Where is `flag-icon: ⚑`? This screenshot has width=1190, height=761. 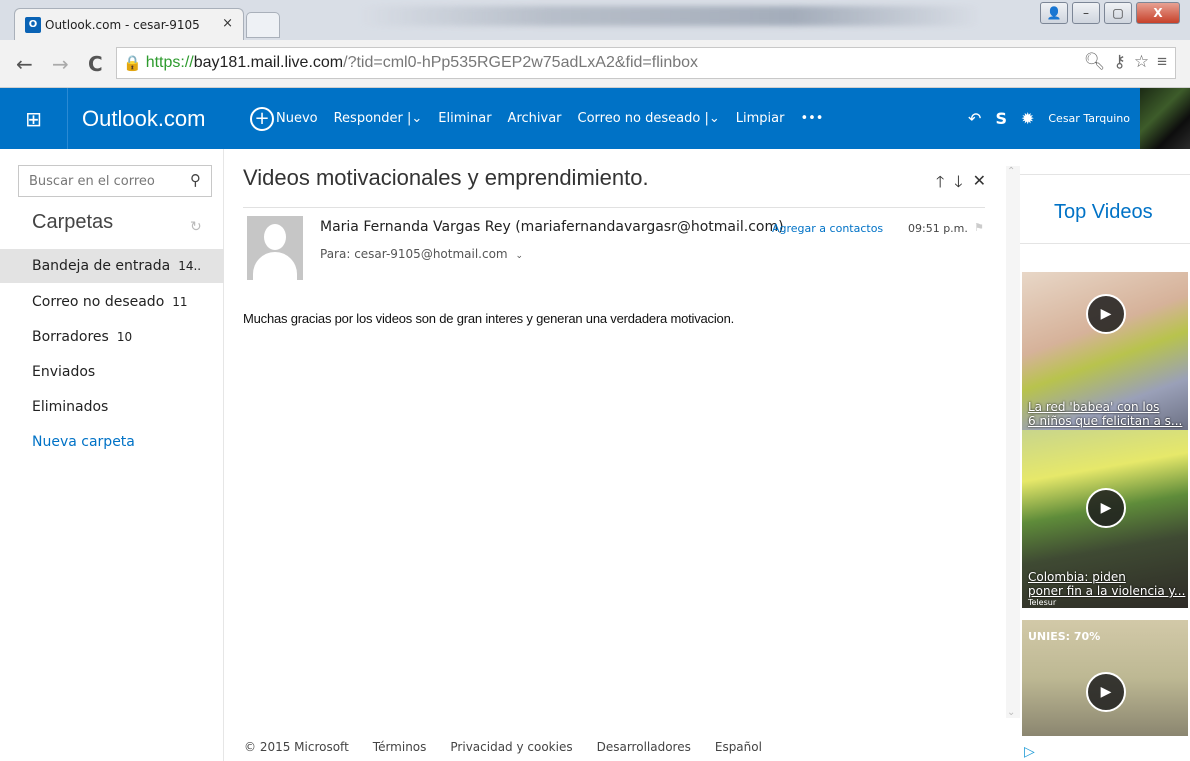
flag-icon: ⚑ is located at coordinates (979, 227).